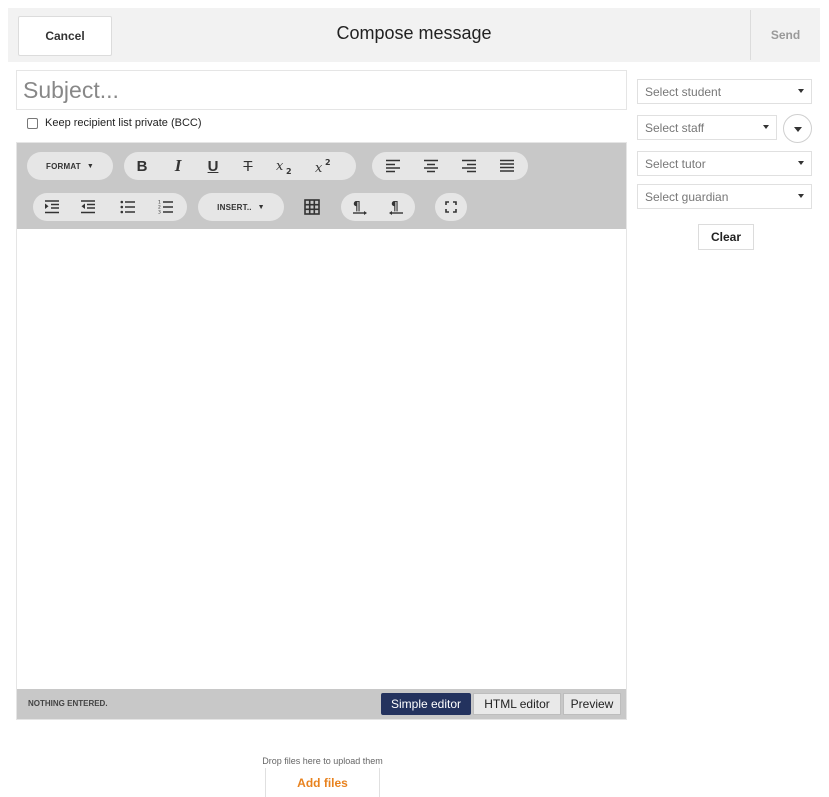  I want to click on bold-icon: B, so click(142, 166).